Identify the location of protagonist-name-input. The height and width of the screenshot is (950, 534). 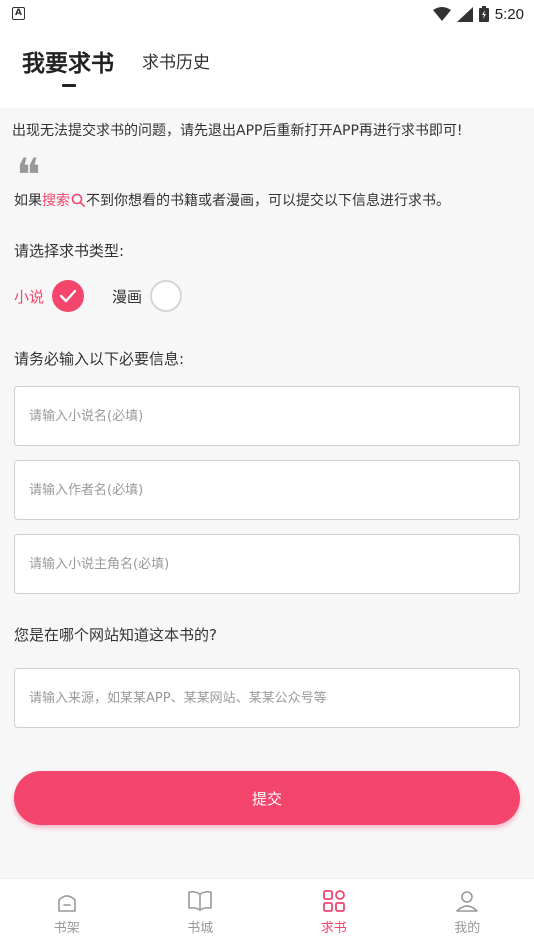
(267, 564).